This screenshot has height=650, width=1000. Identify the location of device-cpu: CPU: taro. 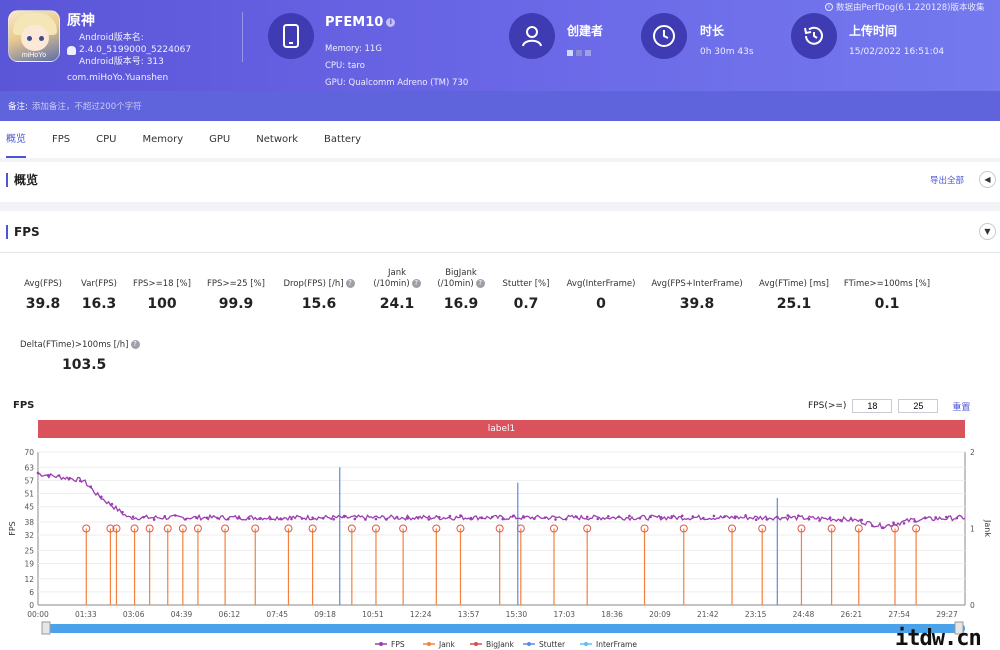
(345, 66).